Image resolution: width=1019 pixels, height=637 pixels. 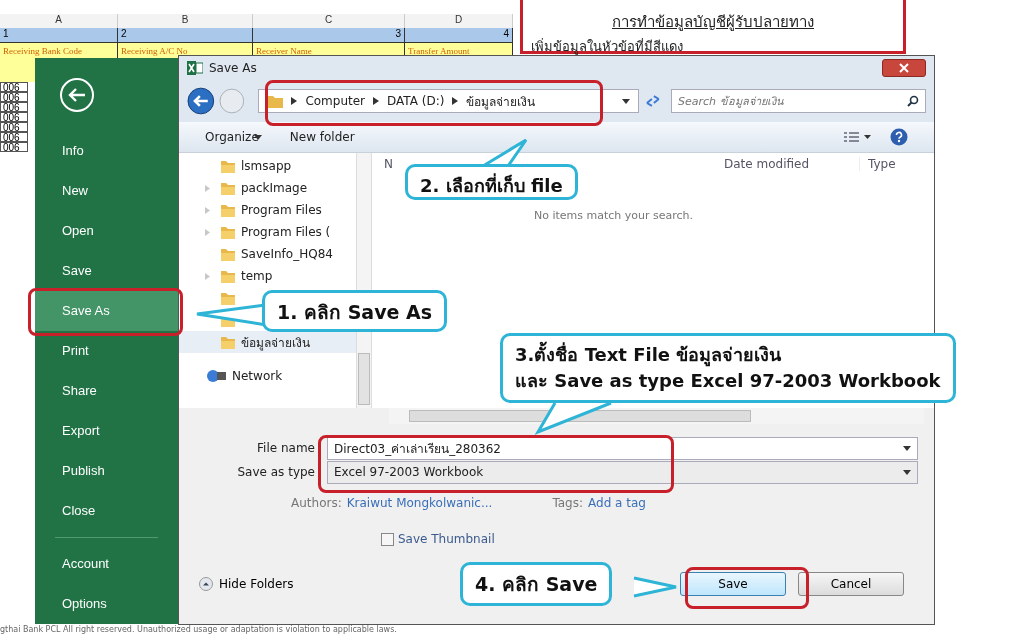 What do you see at coordinates (329, 21) in the screenshot?
I see `column-header: C` at bounding box center [329, 21].